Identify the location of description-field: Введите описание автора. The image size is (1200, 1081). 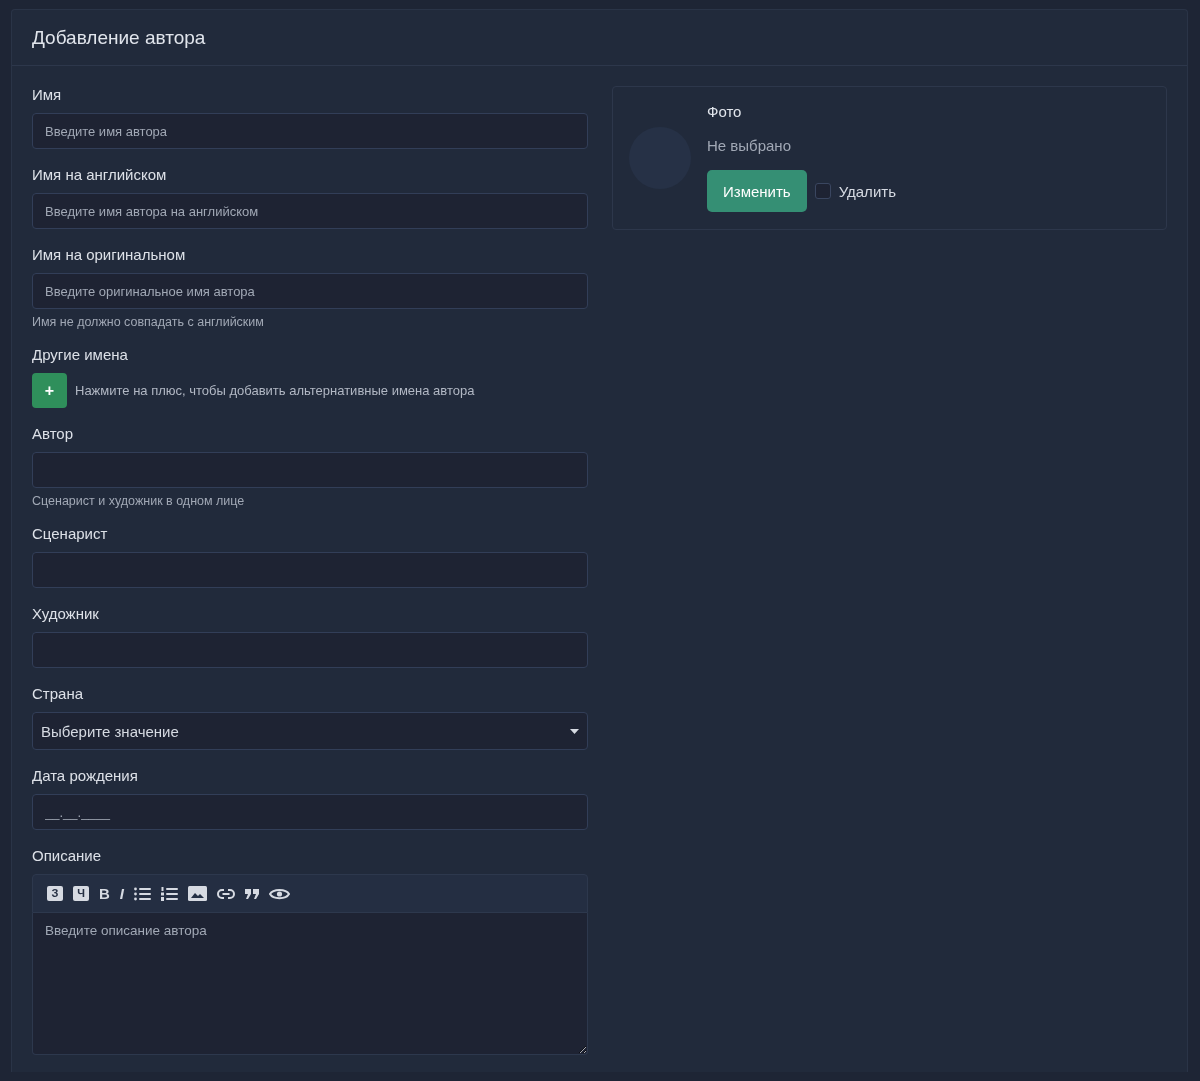
(310, 984).